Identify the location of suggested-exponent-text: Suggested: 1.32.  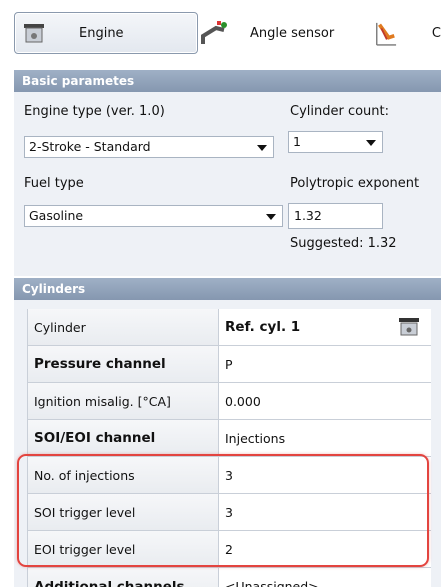
(343, 243).